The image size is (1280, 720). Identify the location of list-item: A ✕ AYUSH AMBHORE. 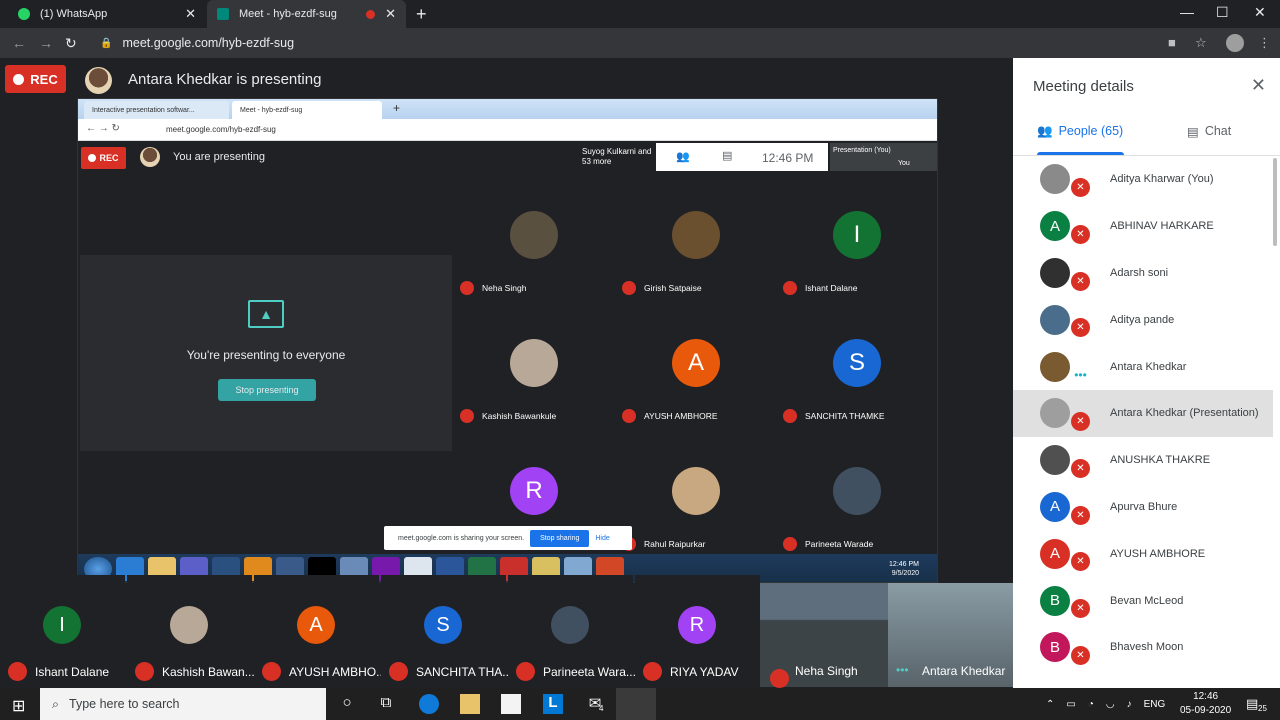
(1143, 553).